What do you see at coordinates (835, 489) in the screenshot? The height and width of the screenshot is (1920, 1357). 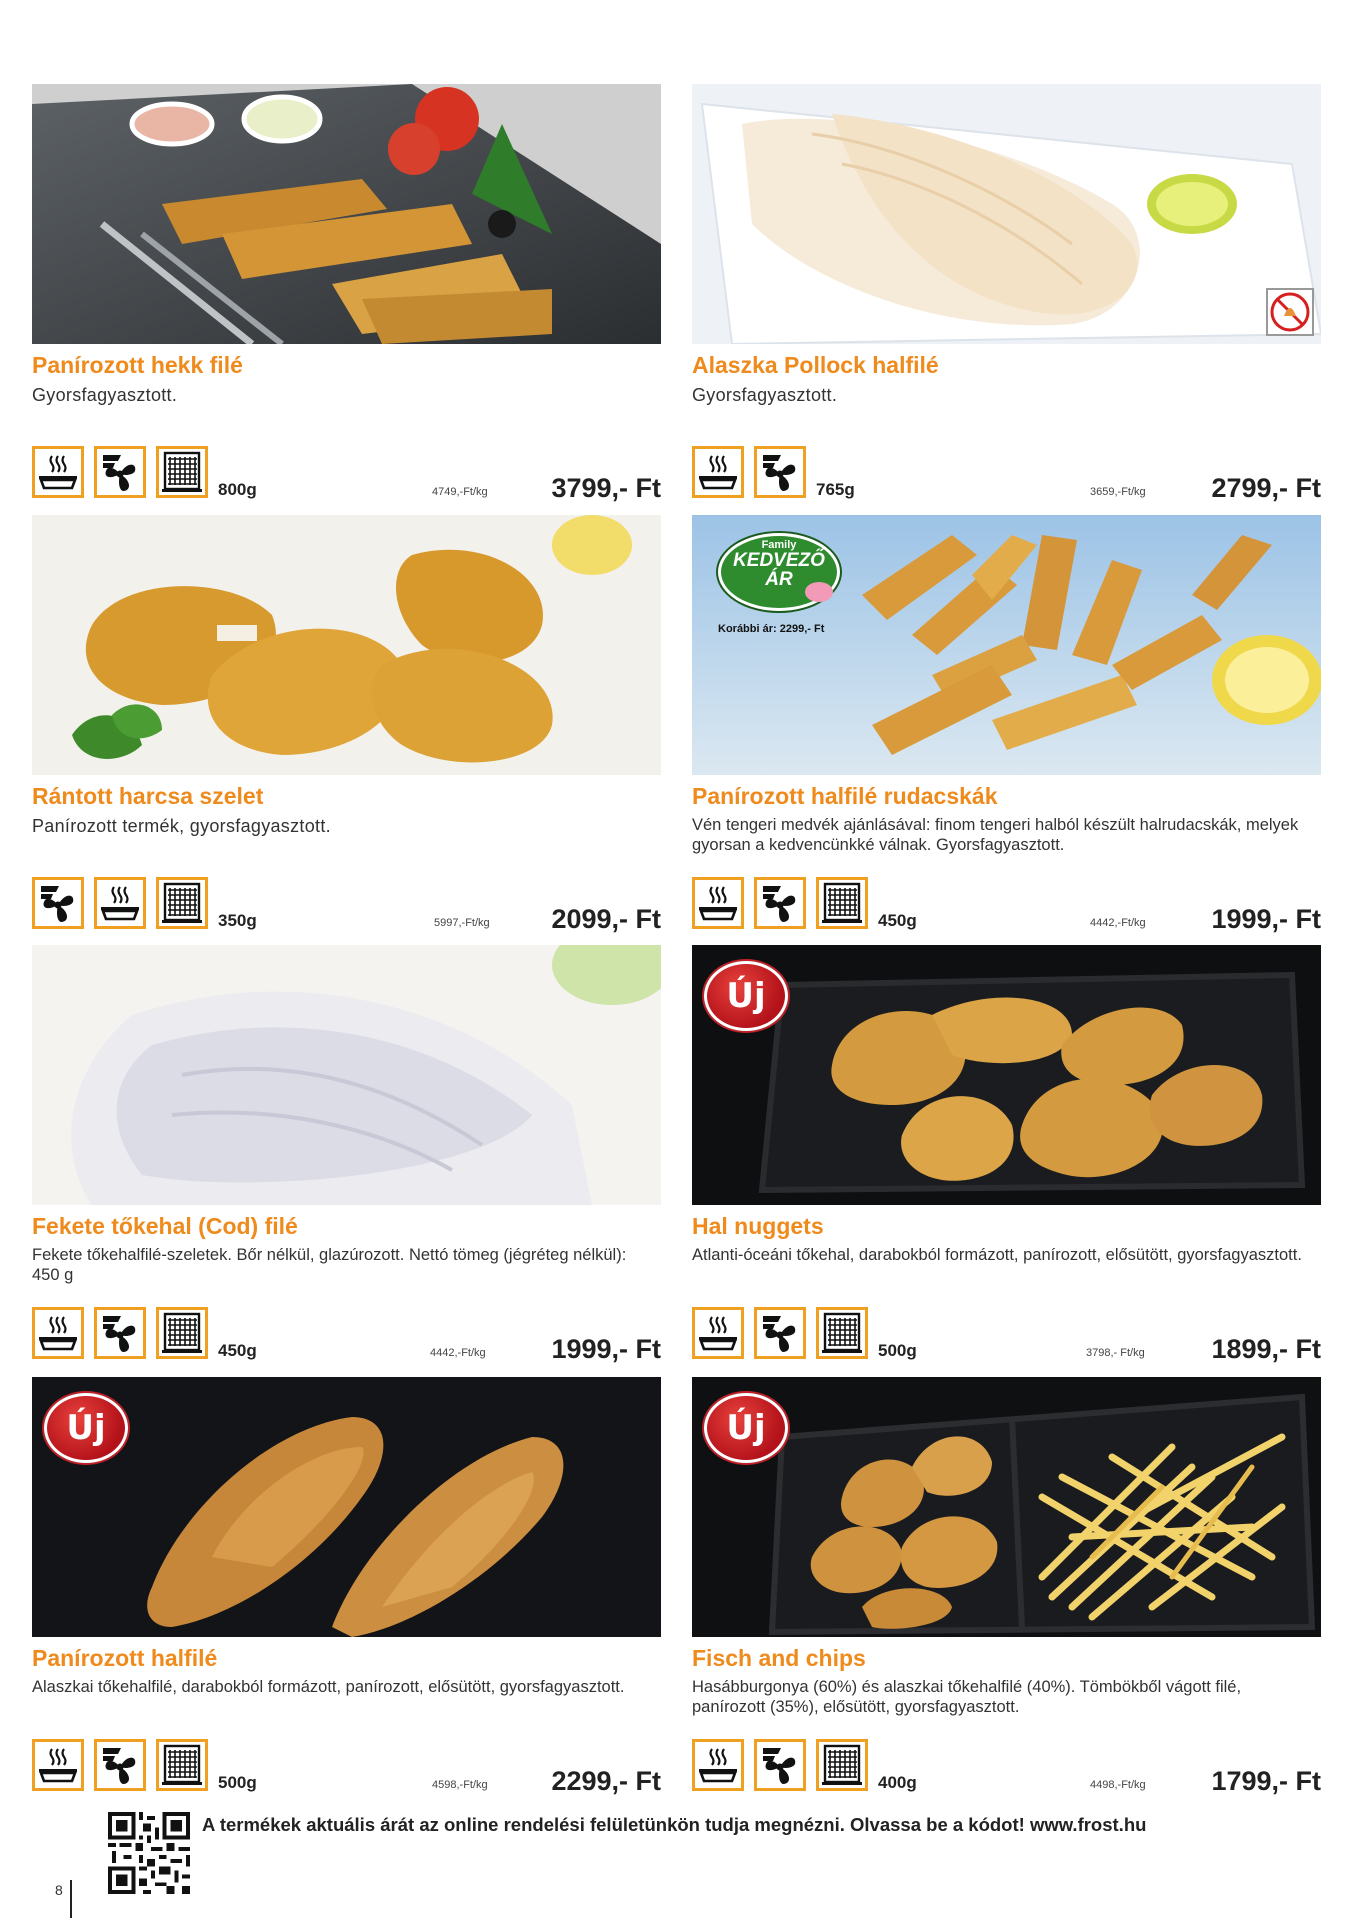 I see `product-weight: 765g` at bounding box center [835, 489].